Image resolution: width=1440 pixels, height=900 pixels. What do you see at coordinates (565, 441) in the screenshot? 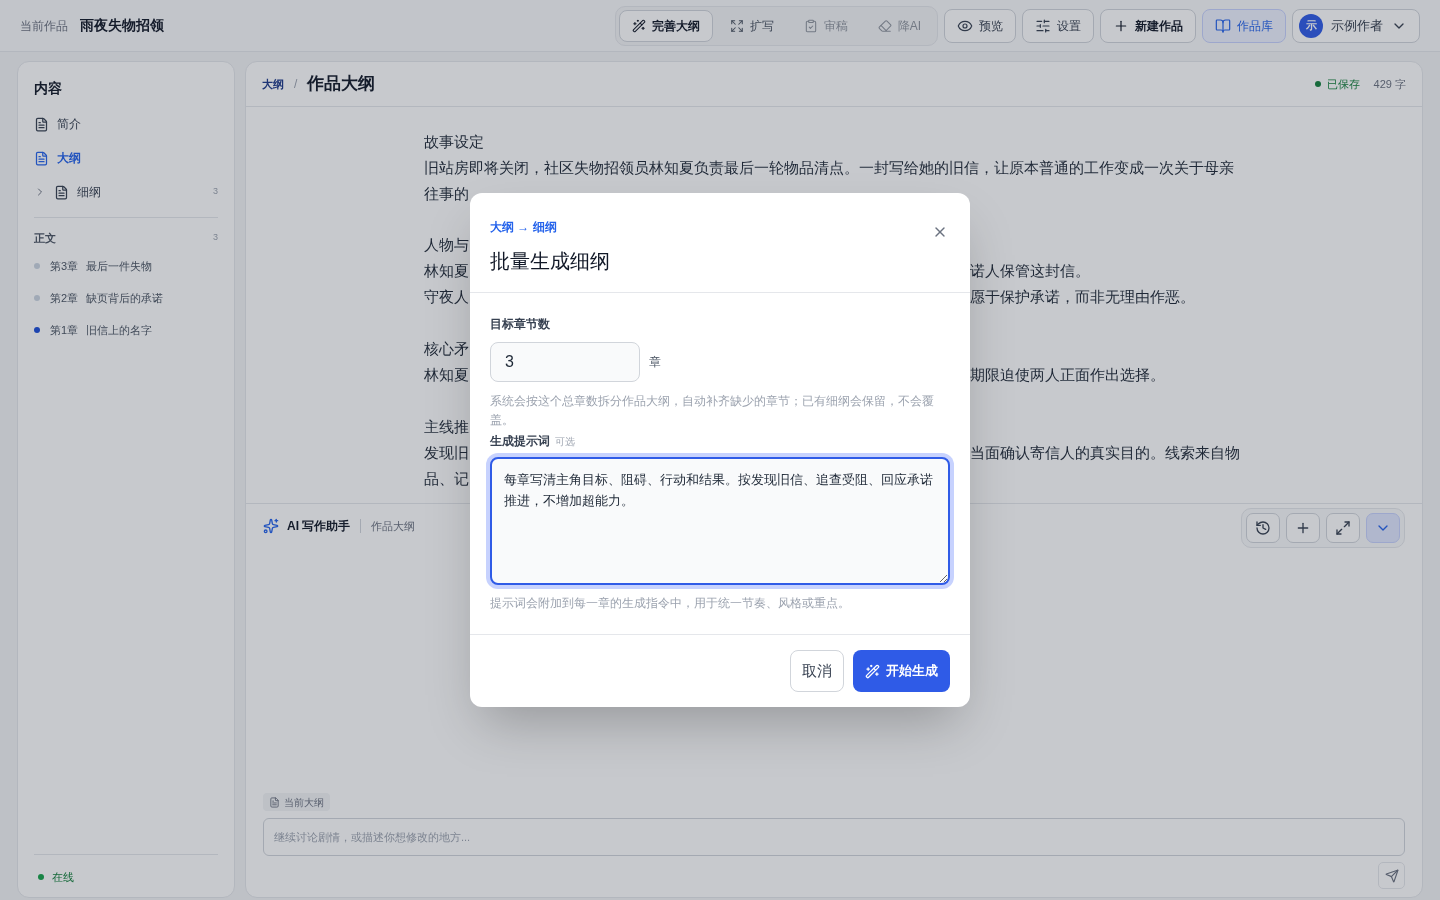
I see `optional-label: 可选` at bounding box center [565, 441].